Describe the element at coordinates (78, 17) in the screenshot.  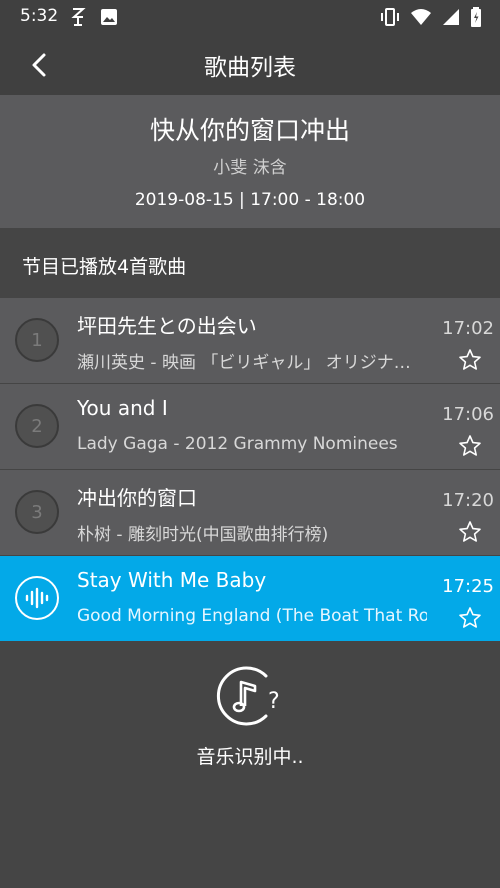
I see `notification-app-icon` at that location.